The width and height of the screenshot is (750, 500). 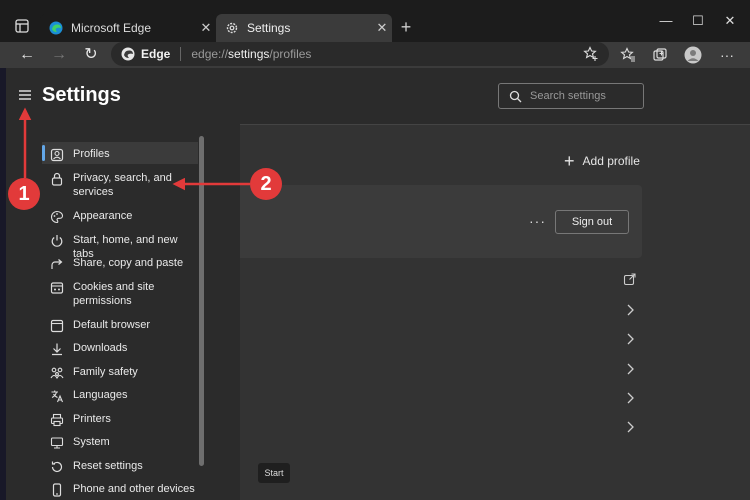 What do you see at coordinates (112, 325) in the screenshot?
I see `nav-label: Default browser` at bounding box center [112, 325].